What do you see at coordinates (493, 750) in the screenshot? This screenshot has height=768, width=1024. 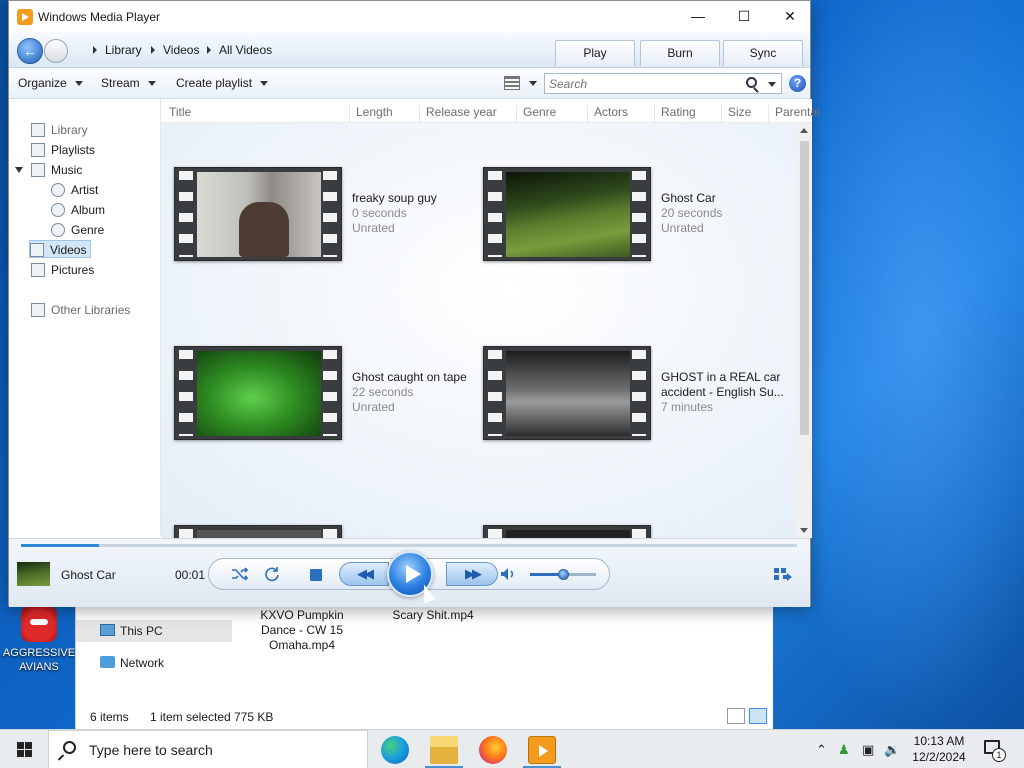 I see `firefox-icon` at bounding box center [493, 750].